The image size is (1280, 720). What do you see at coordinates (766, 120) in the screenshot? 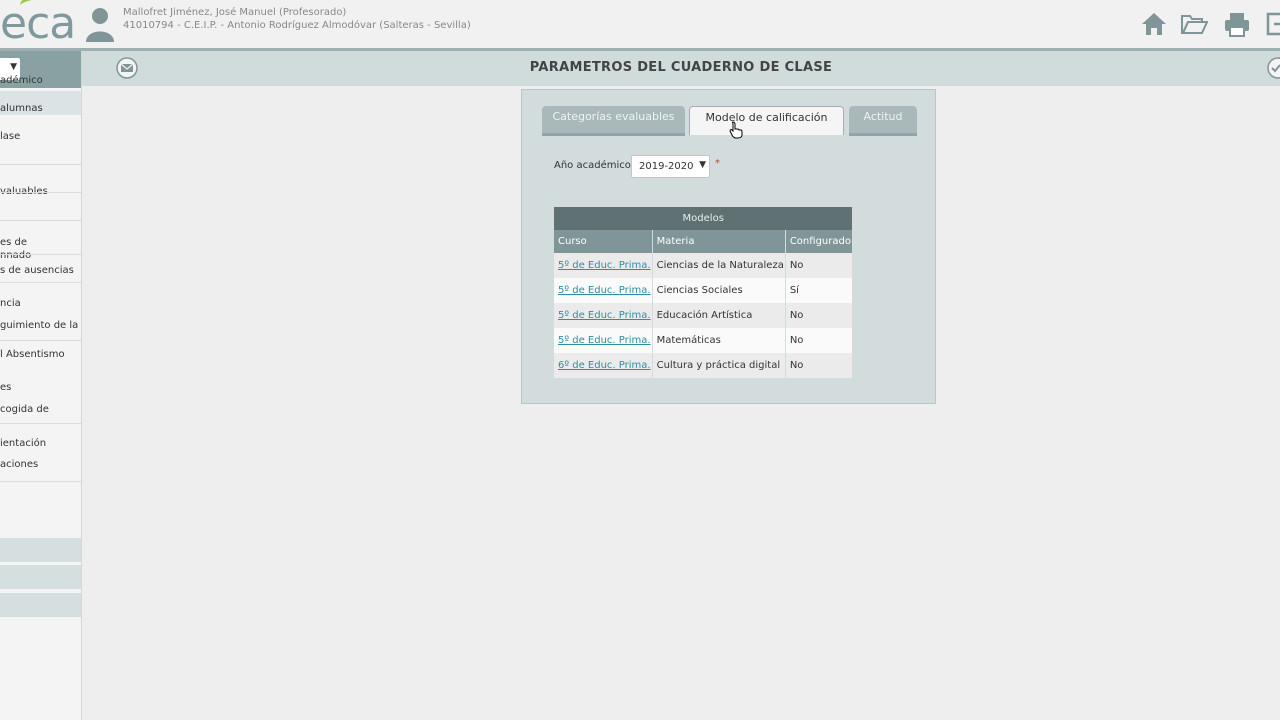
I see `tab-modelo-calificacion: Modelo de calificación` at bounding box center [766, 120].